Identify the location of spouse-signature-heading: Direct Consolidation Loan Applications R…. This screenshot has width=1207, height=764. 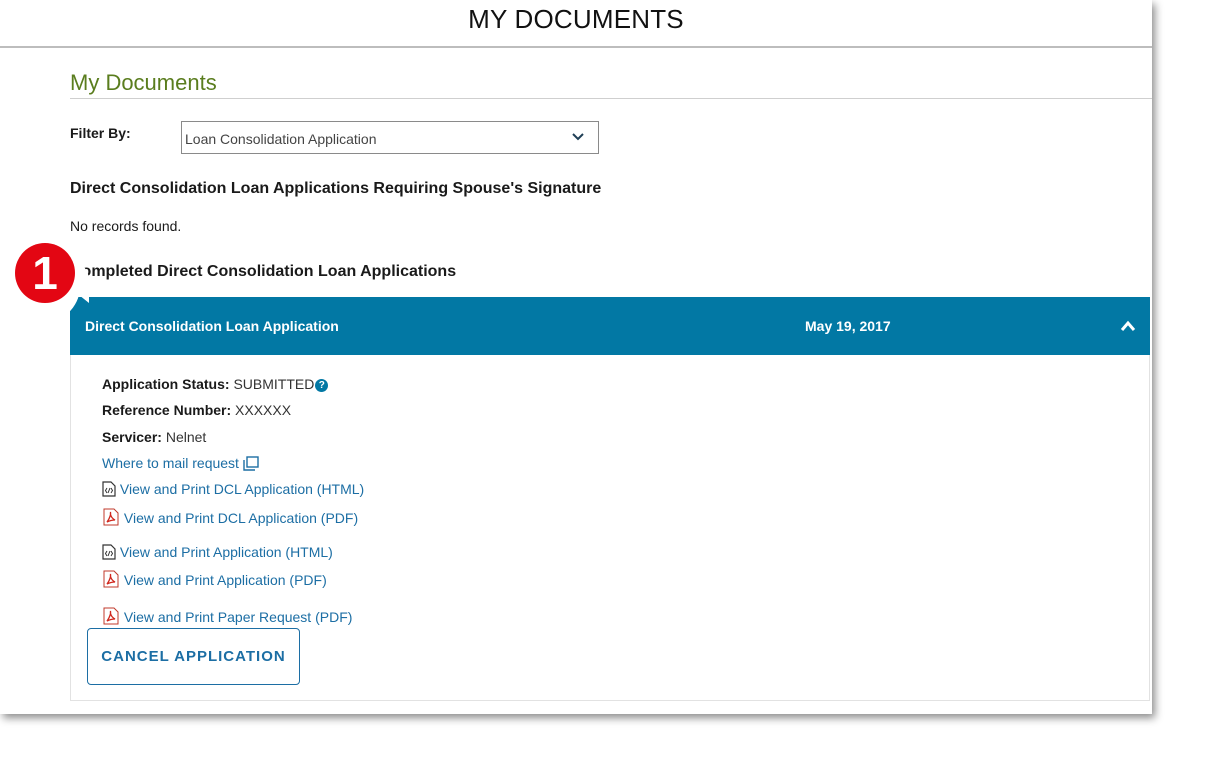
(336, 188).